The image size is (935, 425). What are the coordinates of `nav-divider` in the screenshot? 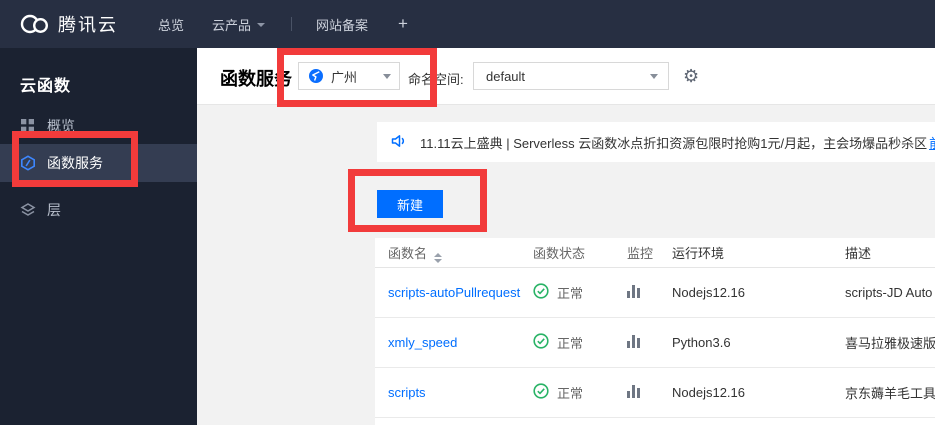 It's located at (292, 24).